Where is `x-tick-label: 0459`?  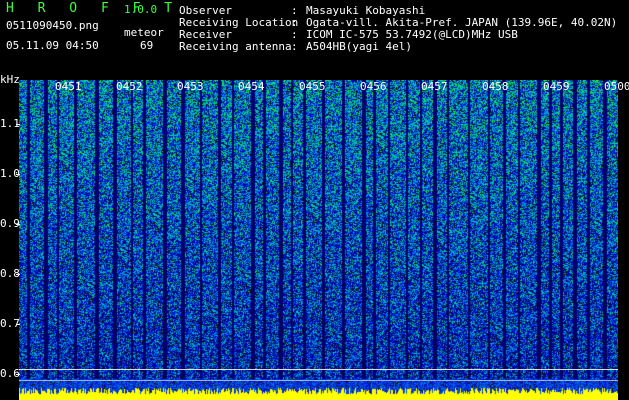 x-tick-label: 0459 is located at coordinates (556, 86).